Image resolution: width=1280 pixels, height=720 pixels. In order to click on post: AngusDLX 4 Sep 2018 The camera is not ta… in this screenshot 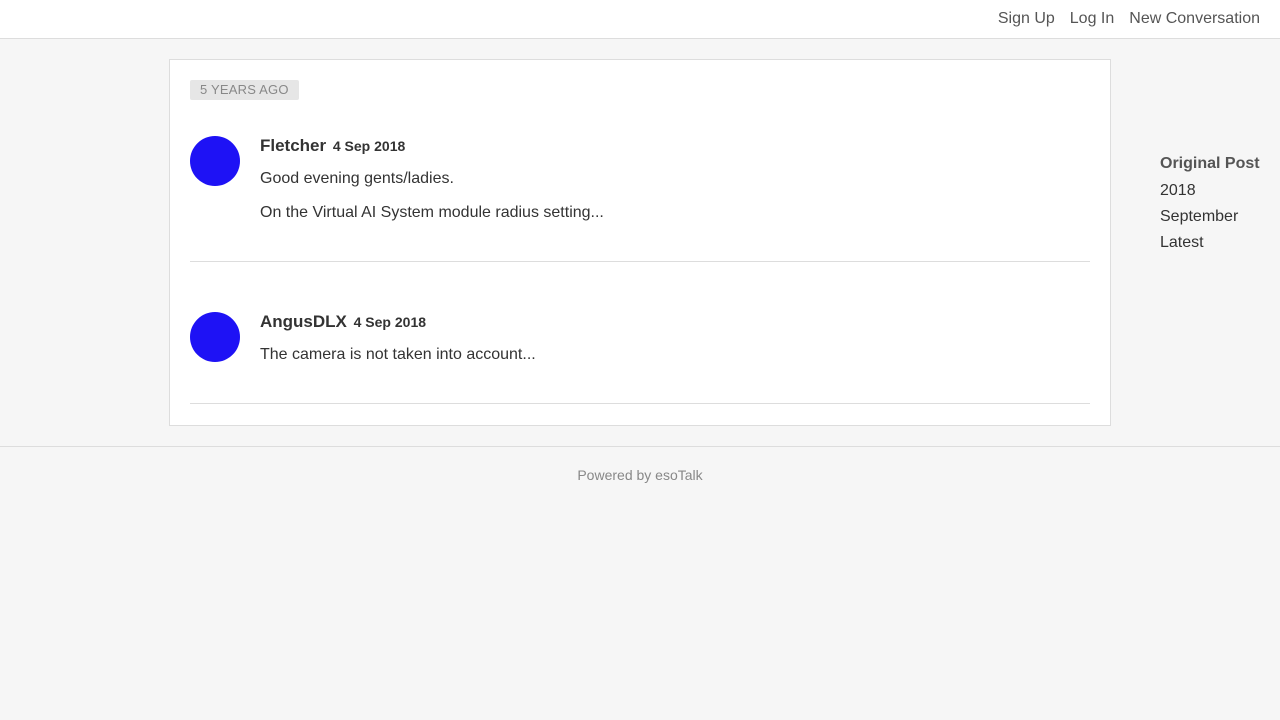, I will do `click(640, 358)`.